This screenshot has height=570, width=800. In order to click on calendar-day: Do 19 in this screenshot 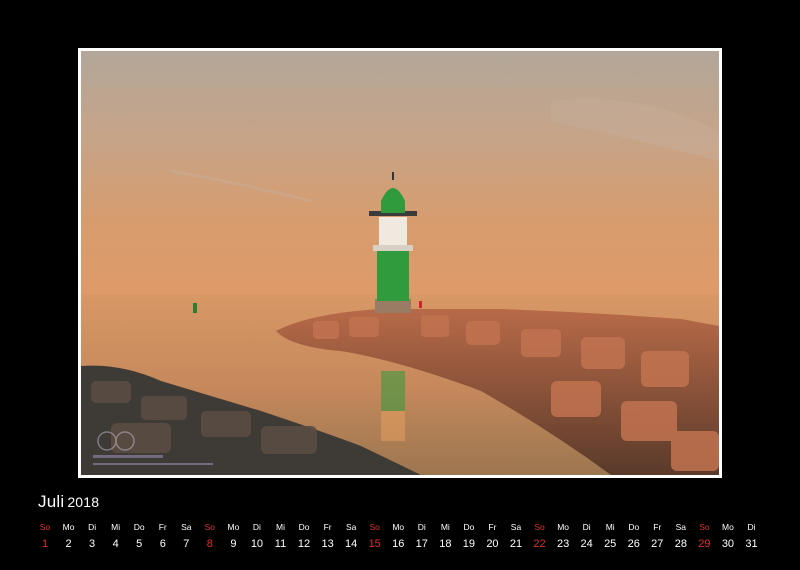, I will do `click(469, 537)`.